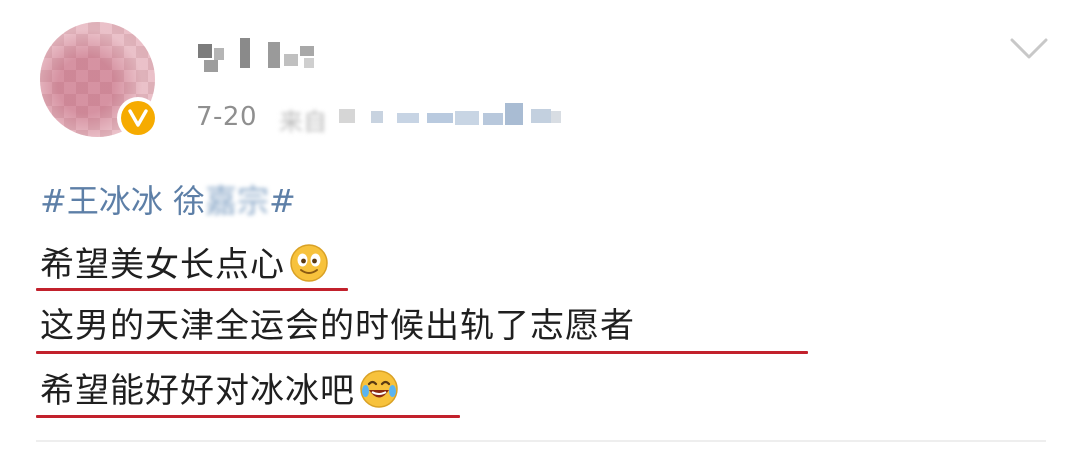  I want to click on verified-badge-icon, so click(138, 118).